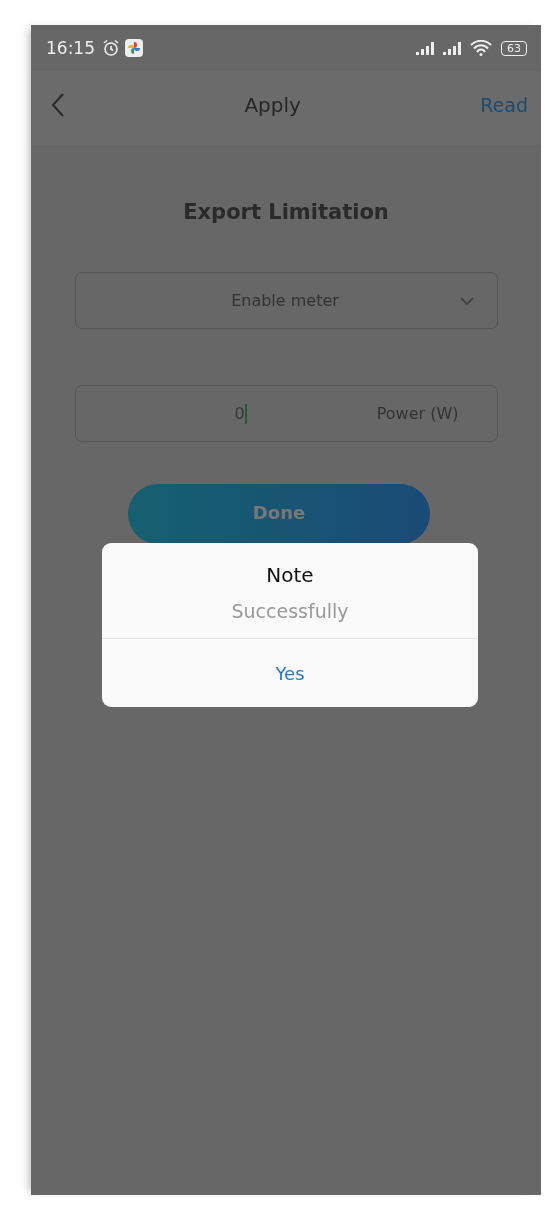 This screenshot has width=558, height=1211. Describe the element at coordinates (290, 575) in the screenshot. I see `dialog-title: Note` at that location.